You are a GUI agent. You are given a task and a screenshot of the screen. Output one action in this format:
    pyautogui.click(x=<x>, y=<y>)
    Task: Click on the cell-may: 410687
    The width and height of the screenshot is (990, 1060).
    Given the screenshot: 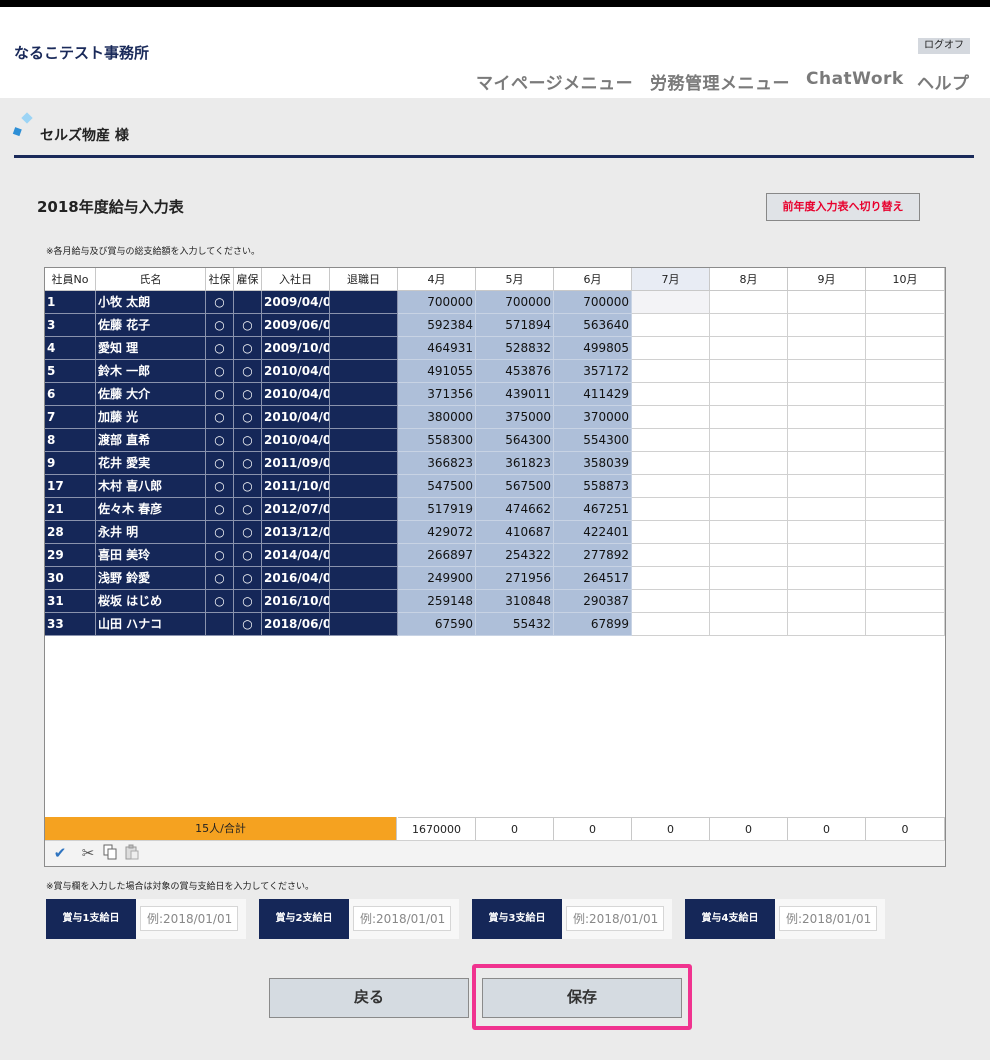 What is the action you would take?
    pyautogui.click(x=515, y=532)
    